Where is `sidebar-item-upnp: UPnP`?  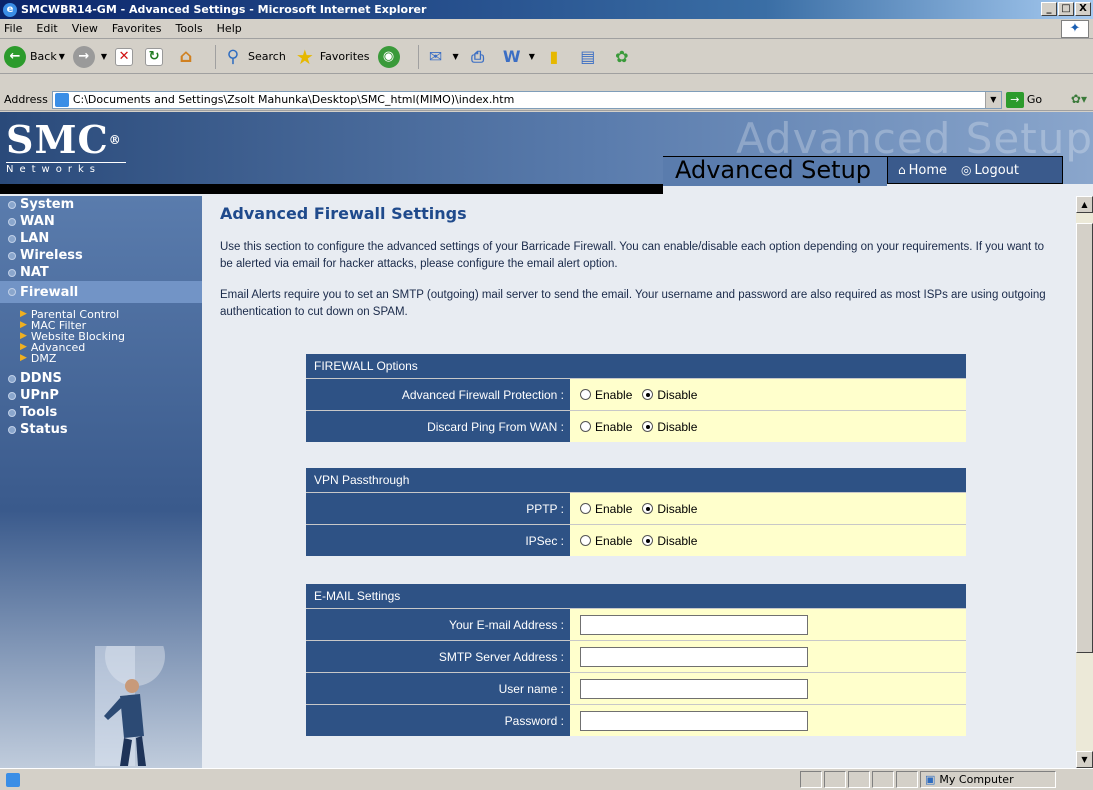
sidebar-item-upnp: UPnP is located at coordinates (101, 395).